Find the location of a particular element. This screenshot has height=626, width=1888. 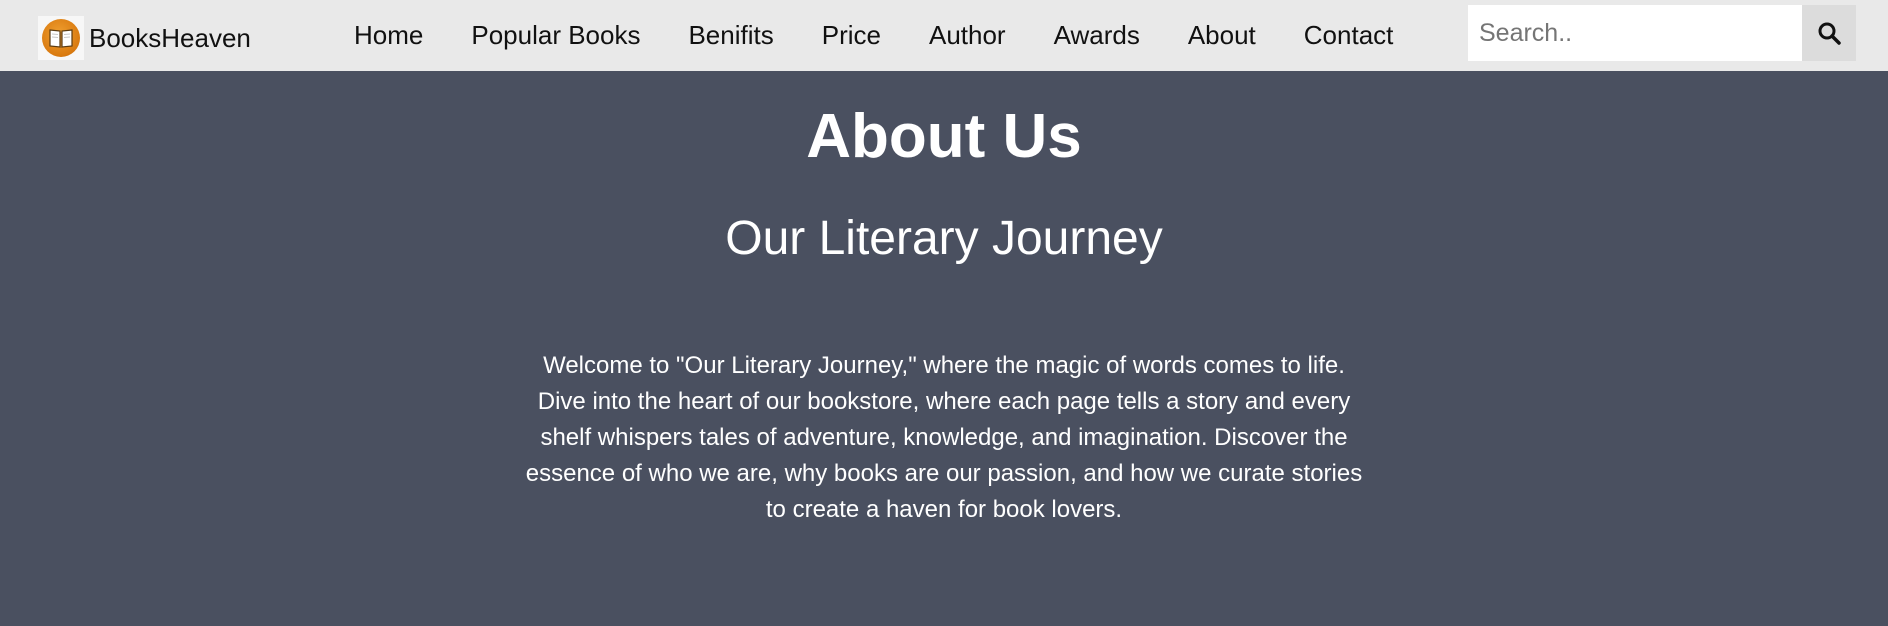

brand-name: BooksHeaven is located at coordinates (170, 38).